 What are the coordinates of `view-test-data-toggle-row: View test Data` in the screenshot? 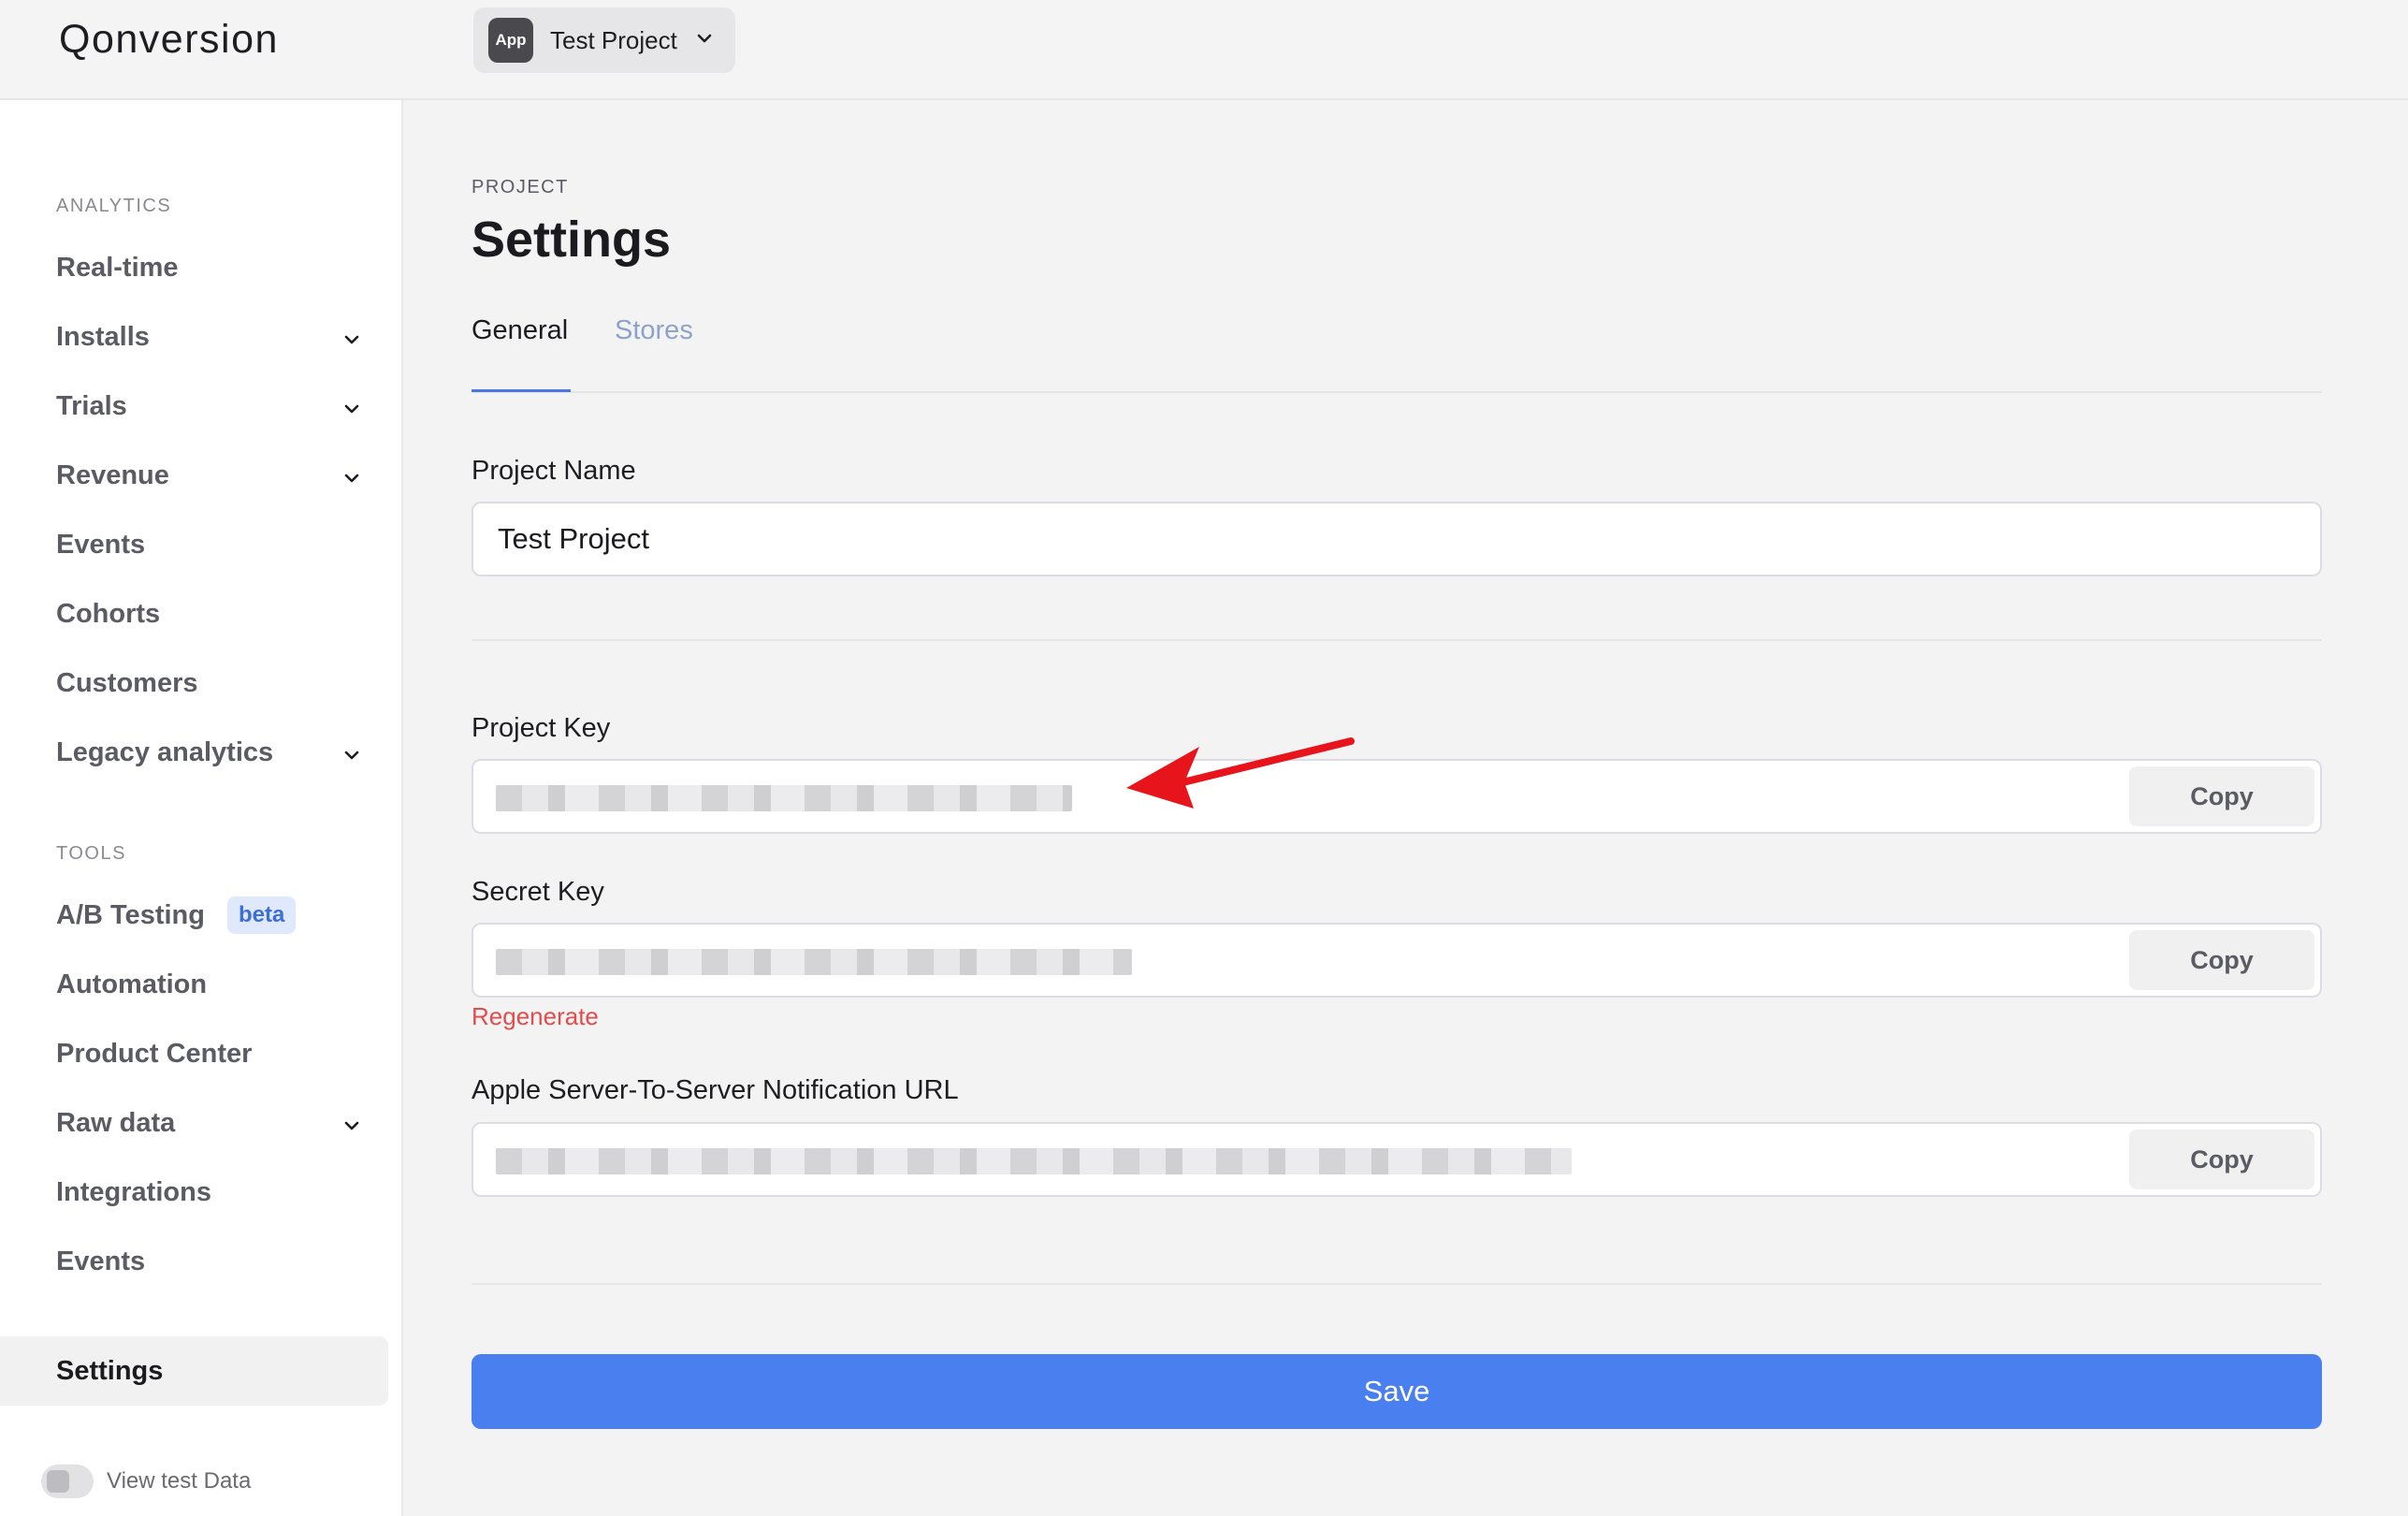 It's located at (146, 1481).